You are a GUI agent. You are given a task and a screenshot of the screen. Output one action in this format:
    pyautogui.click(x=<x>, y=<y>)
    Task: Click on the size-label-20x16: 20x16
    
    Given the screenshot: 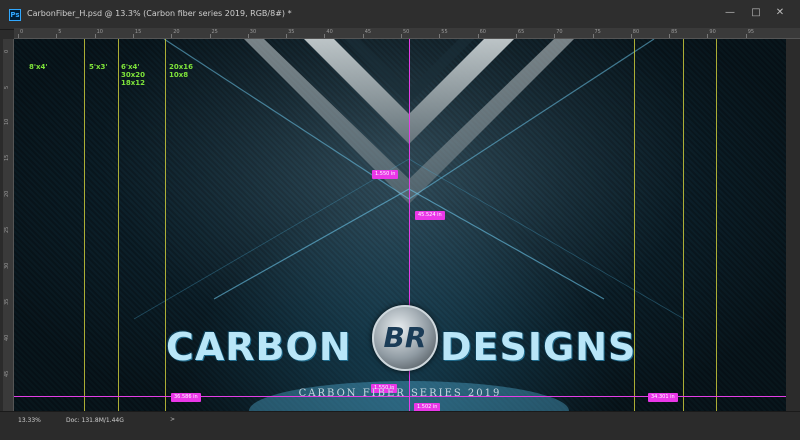 What is the action you would take?
    pyautogui.click(x=181, y=67)
    